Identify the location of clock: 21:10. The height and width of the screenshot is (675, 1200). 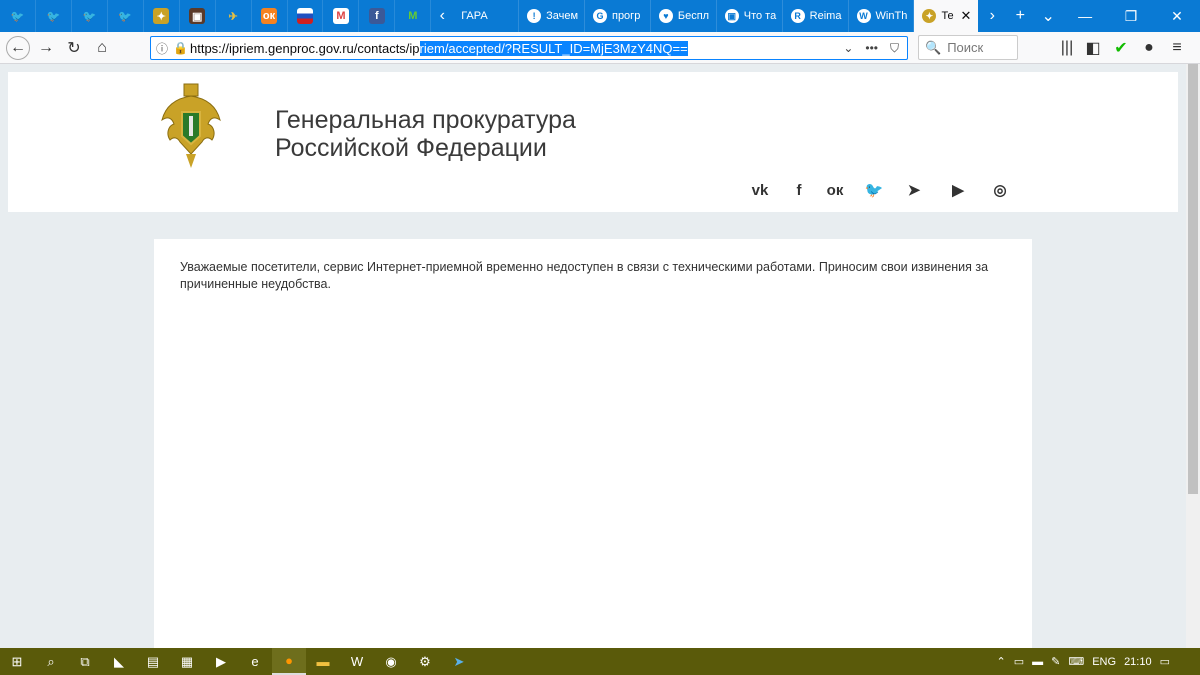
(1138, 662).